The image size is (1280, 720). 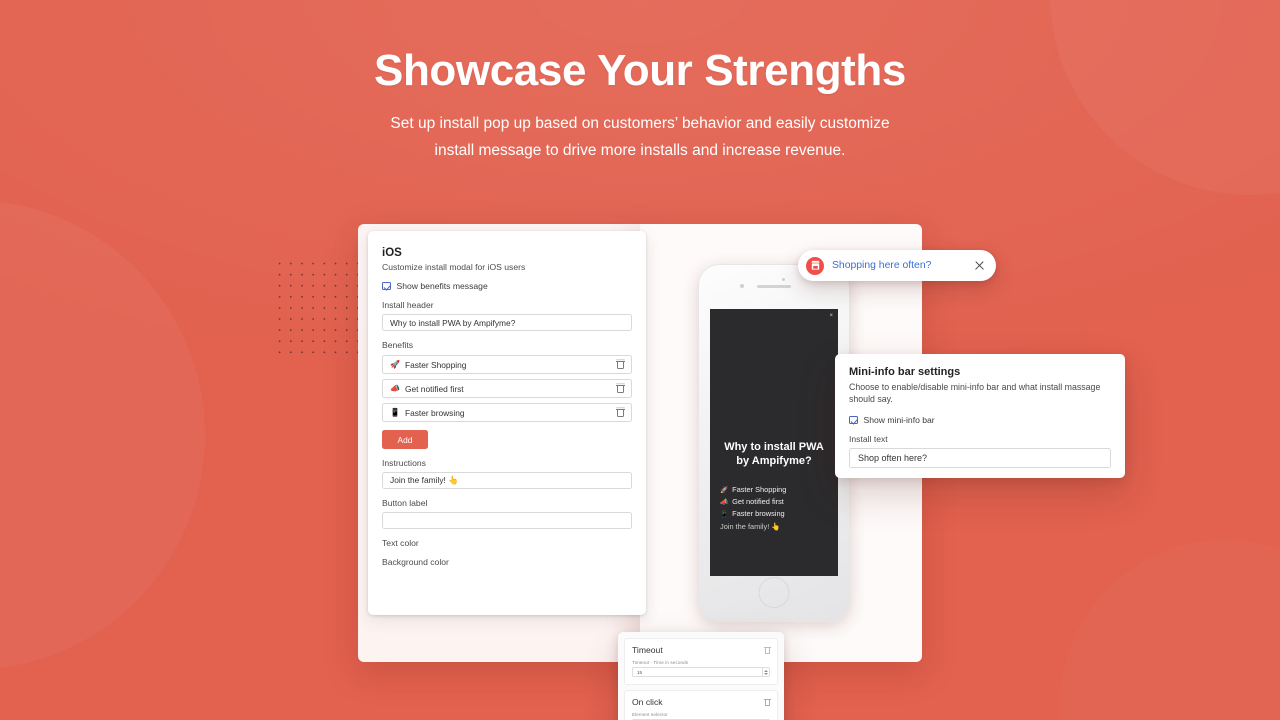 I want to click on field-value: 15, so click(x=640, y=672).